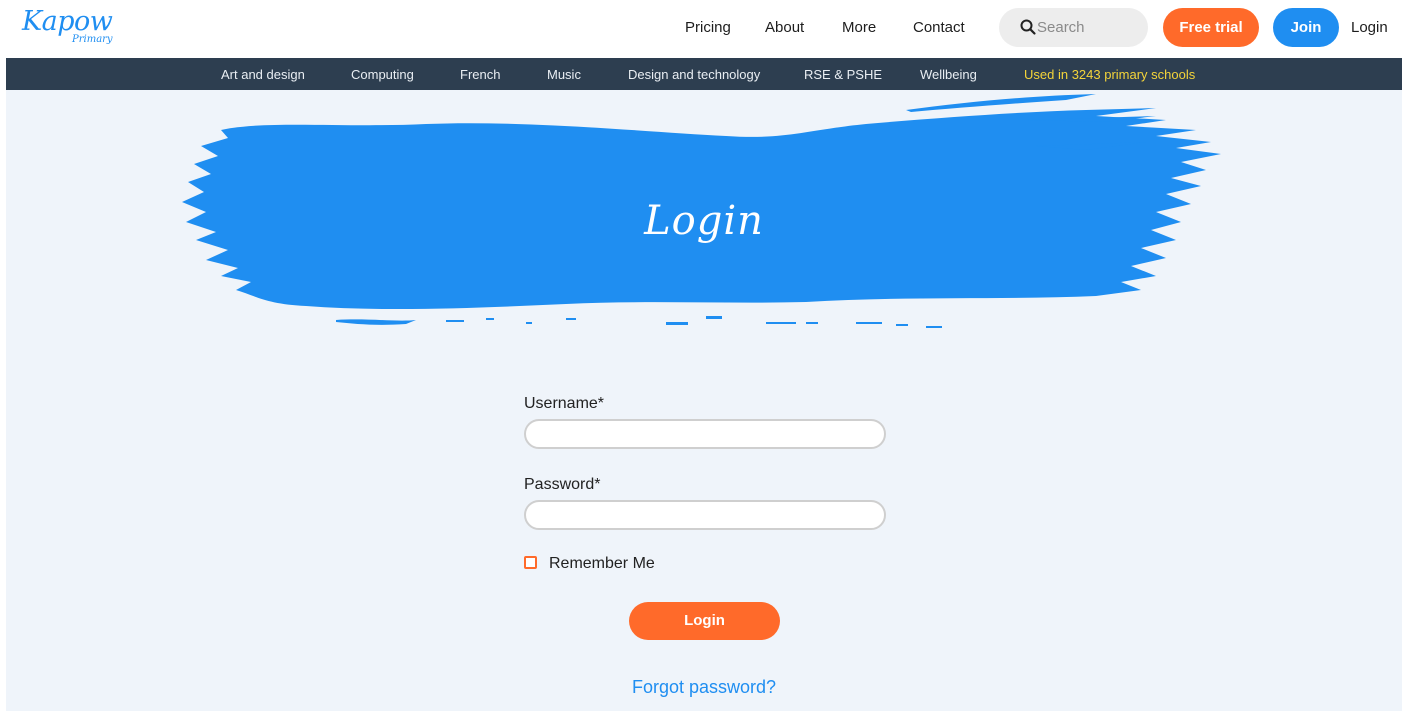 Image resolution: width=1402 pixels, height=711 pixels. What do you see at coordinates (530, 562) in the screenshot?
I see `remember-me-checkbox` at bounding box center [530, 562].